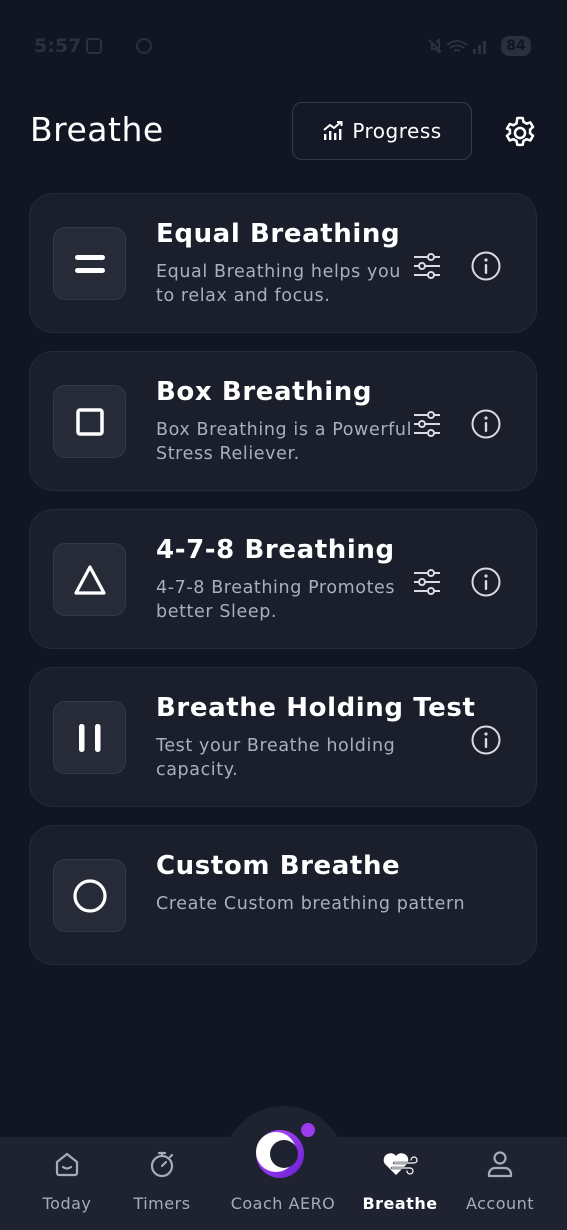 This screenshot has height=1230, width=567. Describe the element at coordinates (67, 1186) in the screenshot. I see `nav-item-today: Today` at that location.